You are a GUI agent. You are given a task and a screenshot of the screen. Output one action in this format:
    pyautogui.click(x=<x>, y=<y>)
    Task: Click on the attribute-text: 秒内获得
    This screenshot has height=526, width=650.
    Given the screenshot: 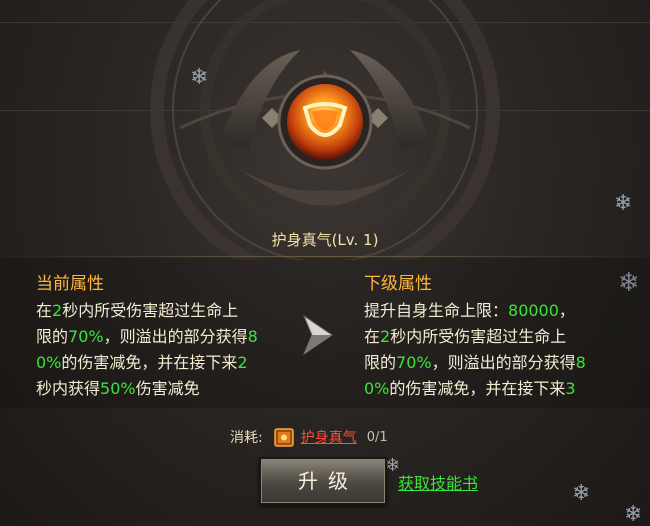 What is the action you would take?
    pyautogui.click(x=68, y=388)
    